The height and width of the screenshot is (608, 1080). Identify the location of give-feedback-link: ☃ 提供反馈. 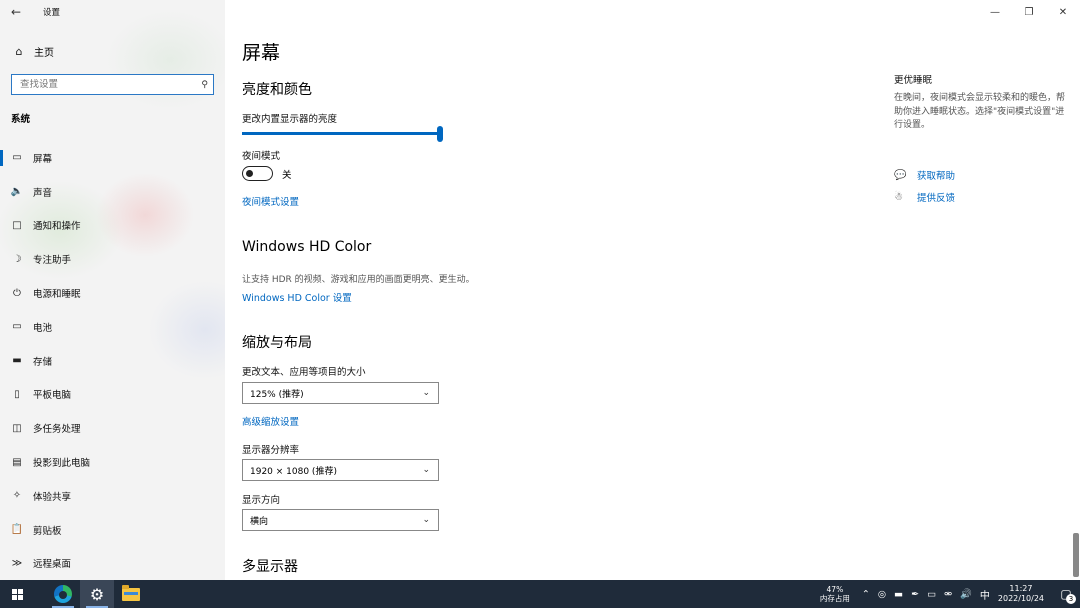
(925, 197).